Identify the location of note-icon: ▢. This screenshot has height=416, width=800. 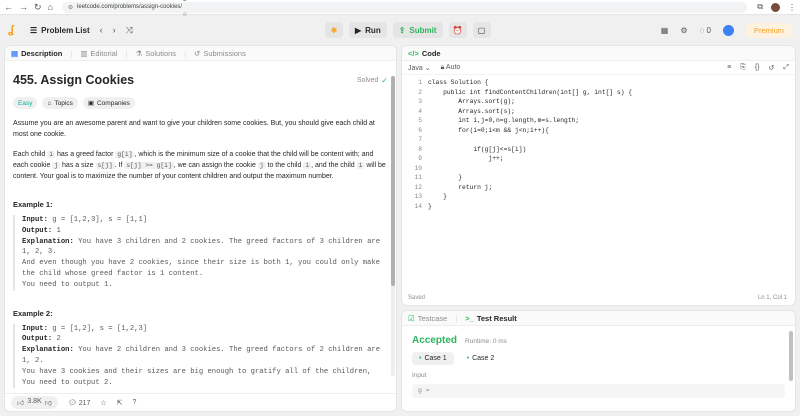
(481, 30).